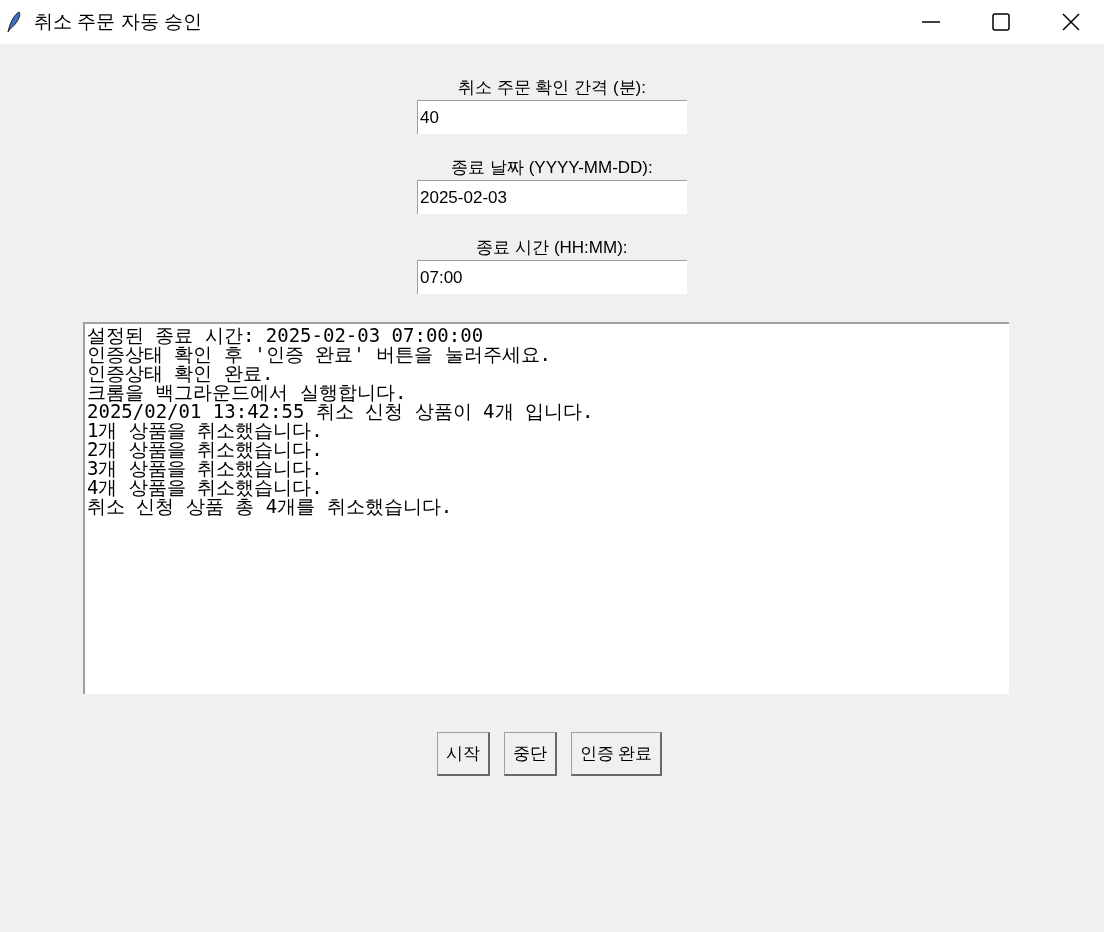 The image size is (1104, 932). Describe the element at coordinates (552, 197) in the screenshot. I see `input-field: 2025-02-03` at that location.